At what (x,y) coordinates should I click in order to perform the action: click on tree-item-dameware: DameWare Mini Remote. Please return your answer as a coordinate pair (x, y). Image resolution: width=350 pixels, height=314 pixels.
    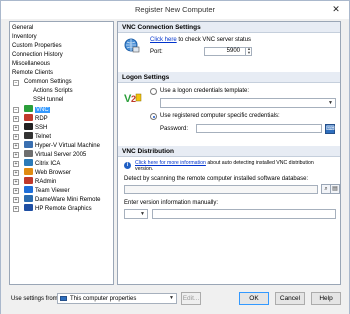
    Looking at the image, I should click on (62, 199).